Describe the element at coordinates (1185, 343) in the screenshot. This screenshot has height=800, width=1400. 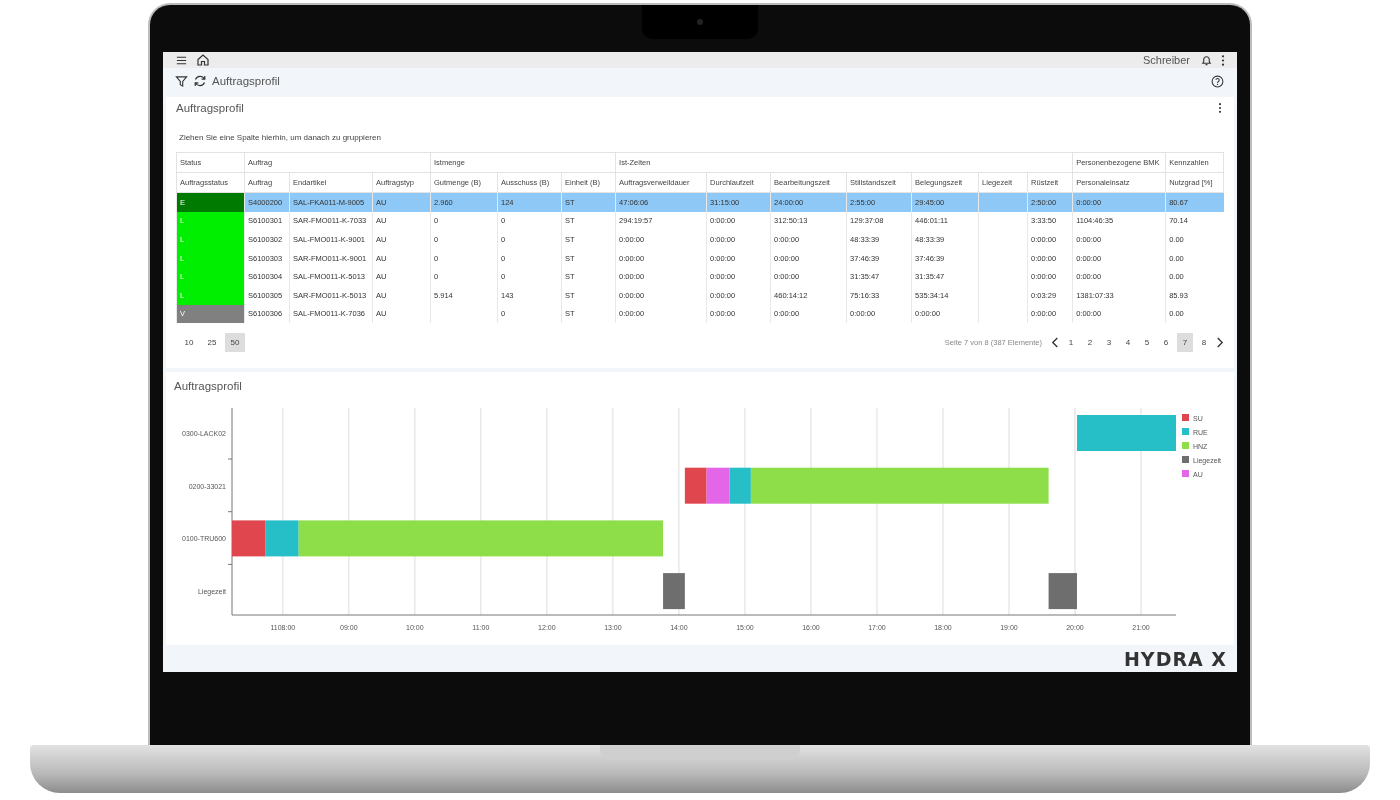
I see `page-button: 7` at that location.